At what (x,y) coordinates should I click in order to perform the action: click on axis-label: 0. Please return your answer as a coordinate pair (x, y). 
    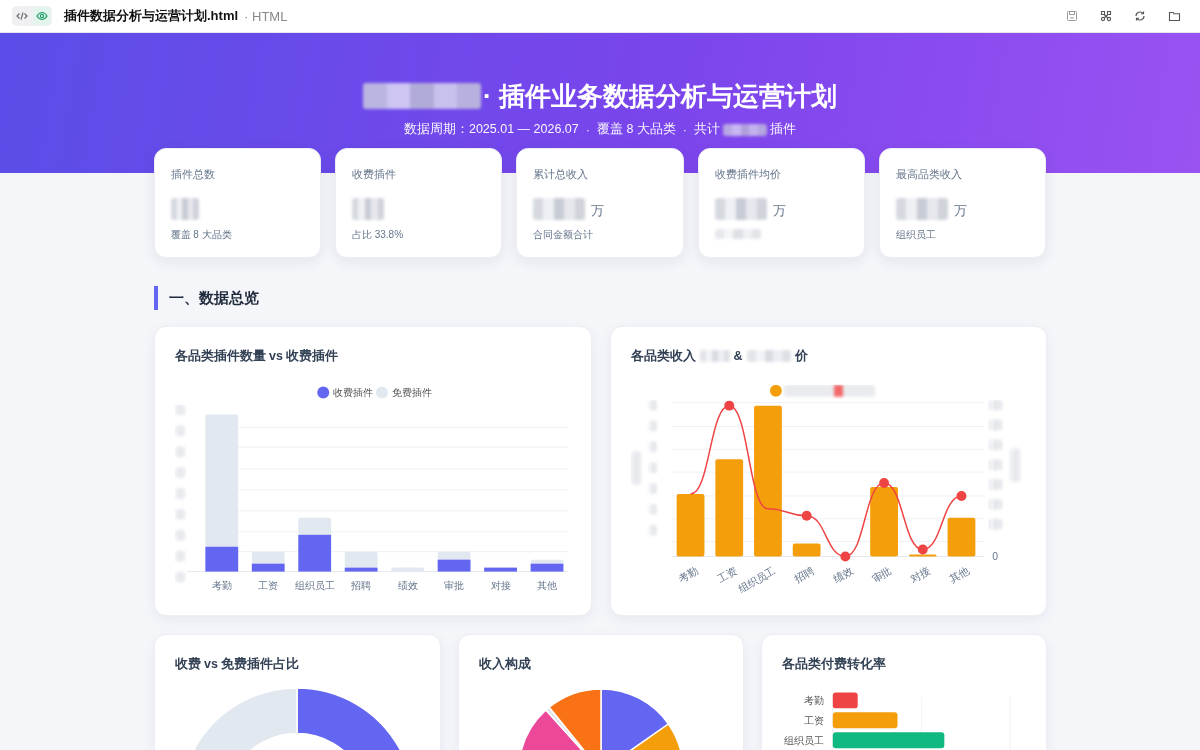
    Looking at the image, I should click on (994, 557).